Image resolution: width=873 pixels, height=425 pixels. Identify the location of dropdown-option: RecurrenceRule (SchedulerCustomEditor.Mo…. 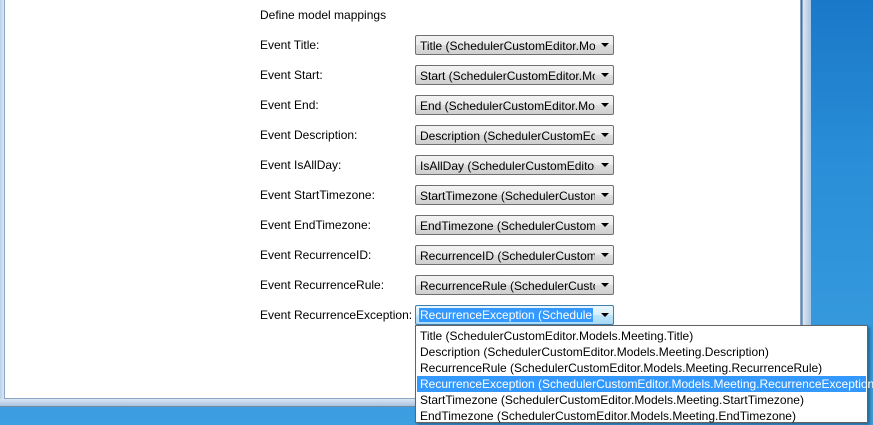
(641, 368).